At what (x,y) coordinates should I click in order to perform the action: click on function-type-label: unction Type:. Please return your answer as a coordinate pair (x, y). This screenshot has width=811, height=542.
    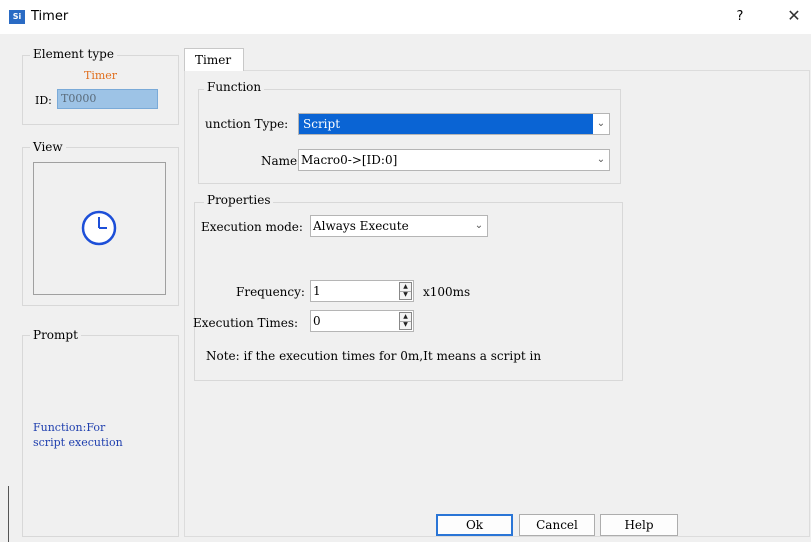
    Looking at the image, I should click on (247, 124).